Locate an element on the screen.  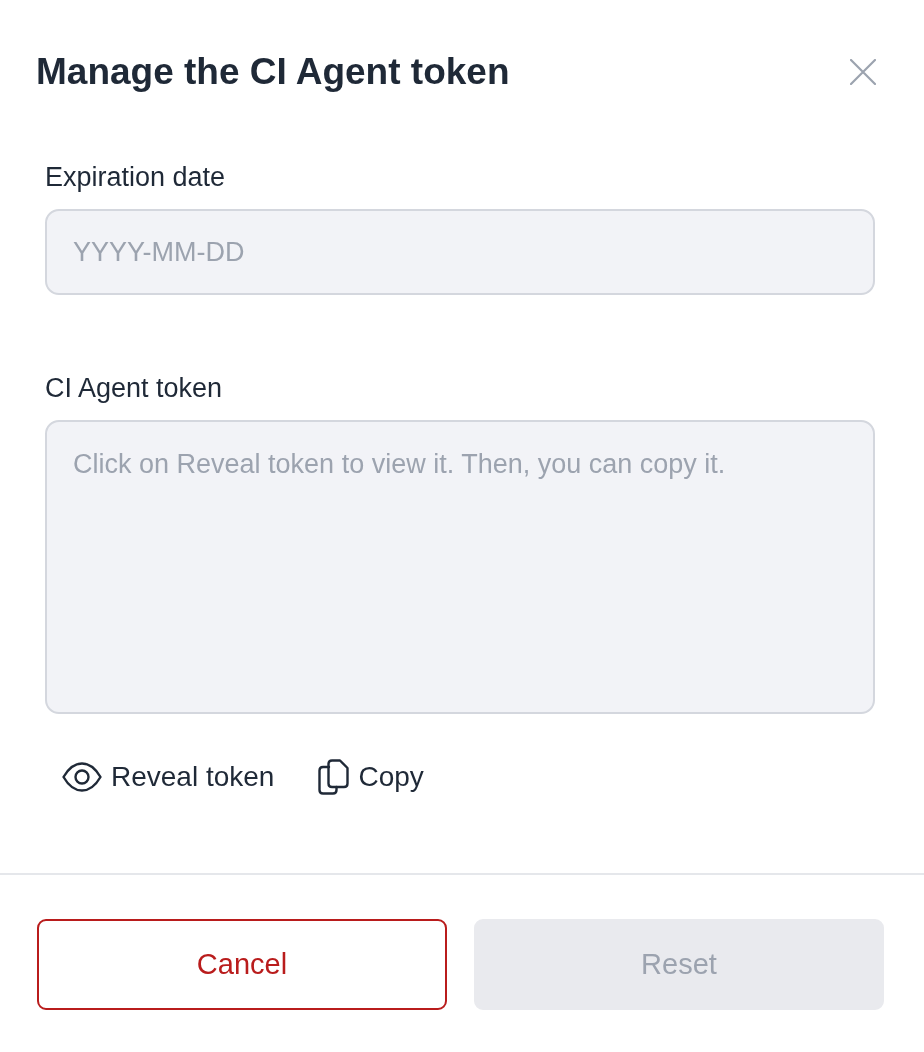
copy-button: Copy is located at coordinates (371, 777).